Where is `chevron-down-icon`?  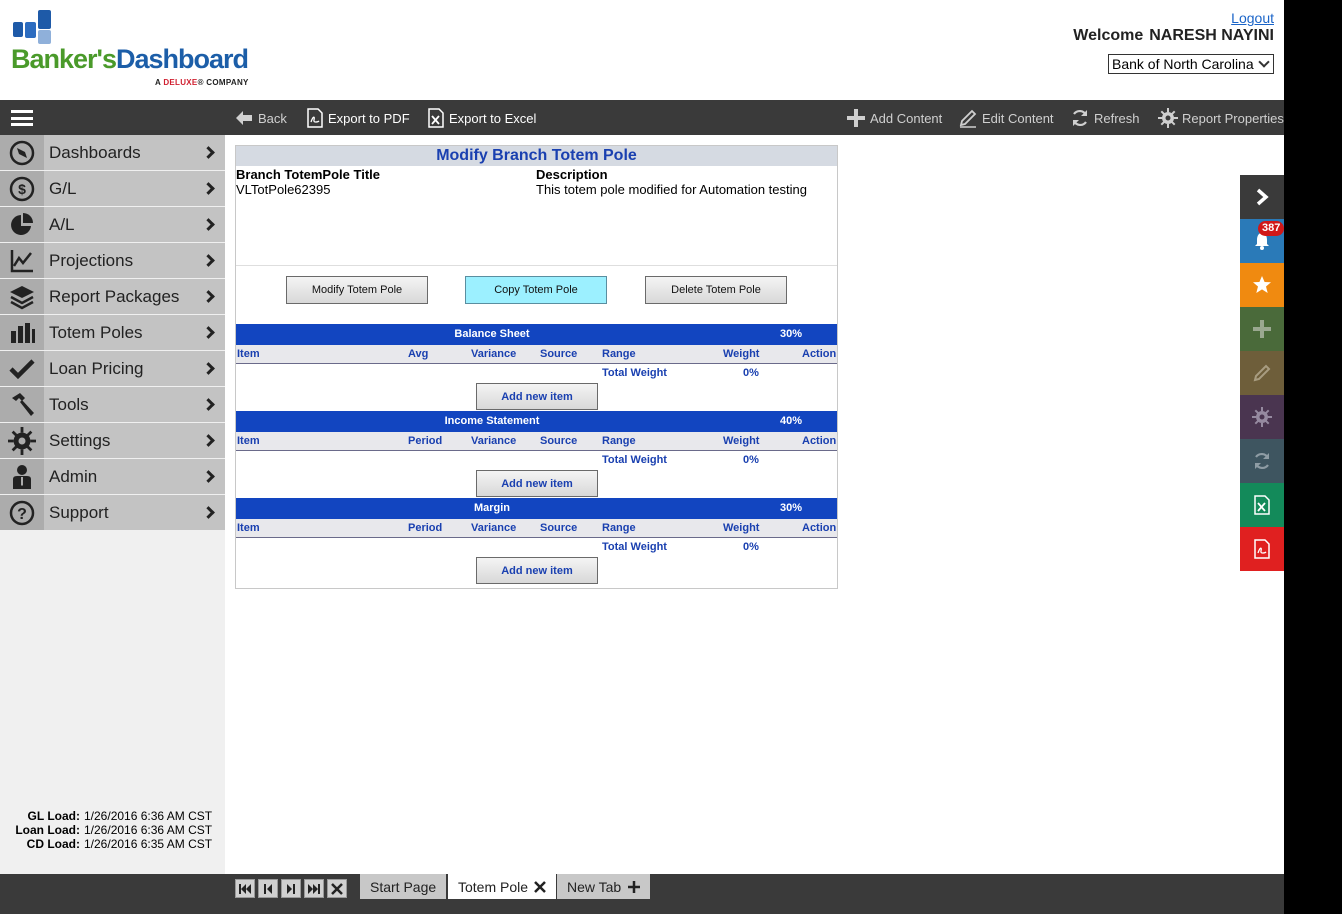
chevron-down-icon is located at coordinates (1264, 62).